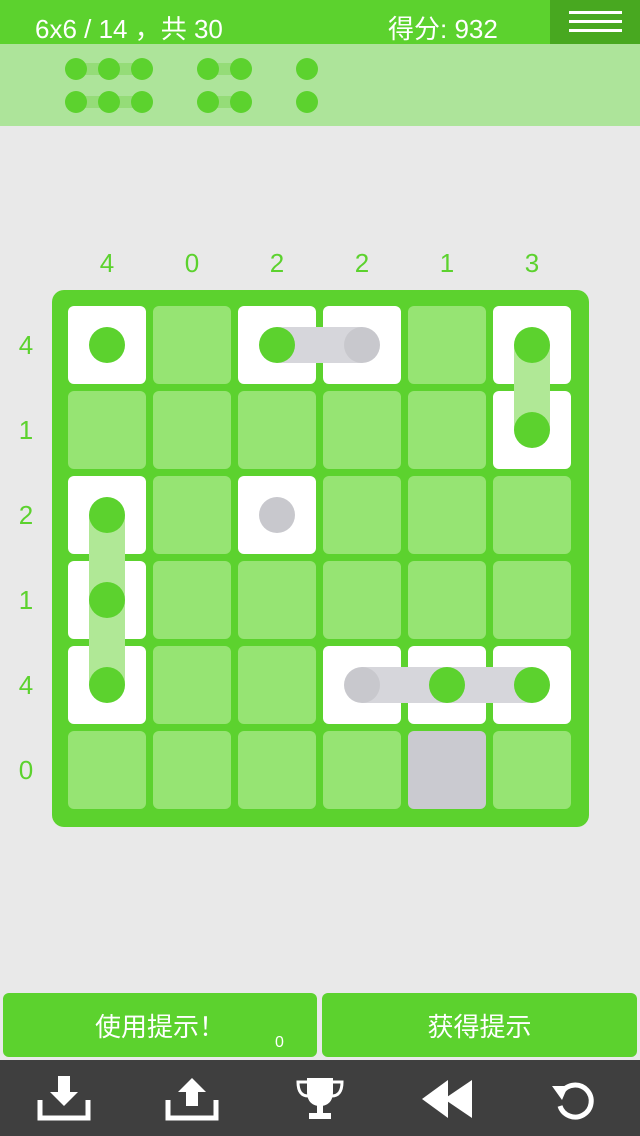 Image resolution: width=640 pixels, height=1136 pixels. Describe the element at coordinates (320, 85) in the screenshot. I see `fleet-legend` at that location.